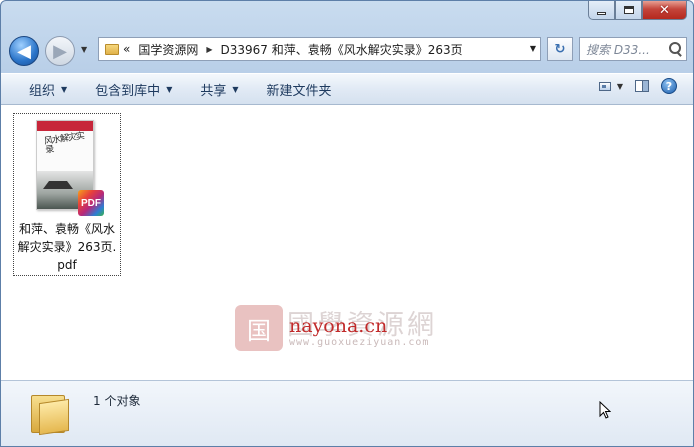 This screenshot has width=694, height=447. What do you see at coordinates (347, 89) in the screenshot?
I see `command-bar: 组织 ▼ 包含到库中 ▼ 共享 ▼ 新建文件夹 ▼ ?` at bounding box center [347, 89].